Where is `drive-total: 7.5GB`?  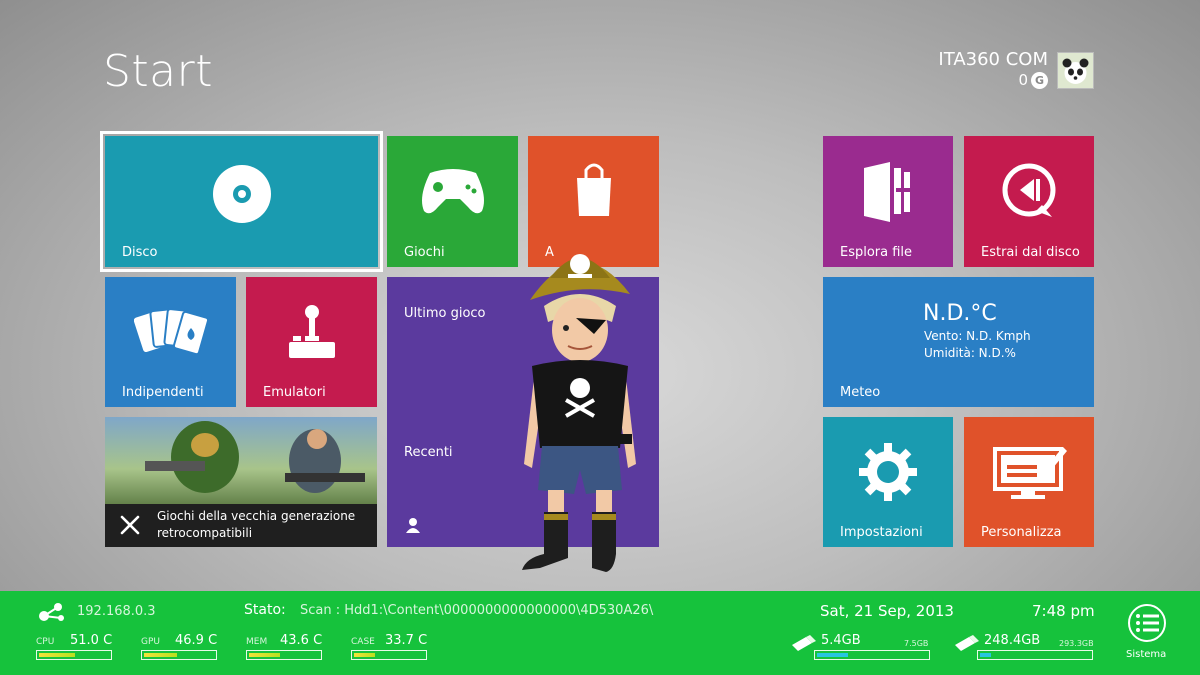 drive-total: 7.5GB is located at coordinates (916, 643).